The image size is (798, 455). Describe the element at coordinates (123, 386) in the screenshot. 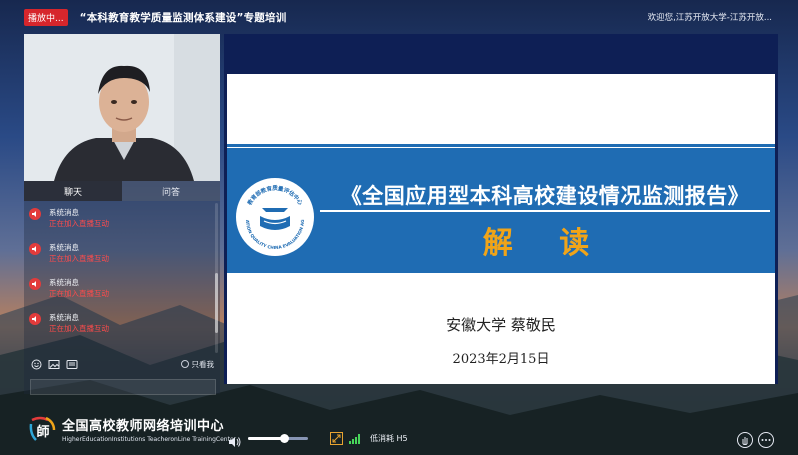

I see `chat-input` at that location.